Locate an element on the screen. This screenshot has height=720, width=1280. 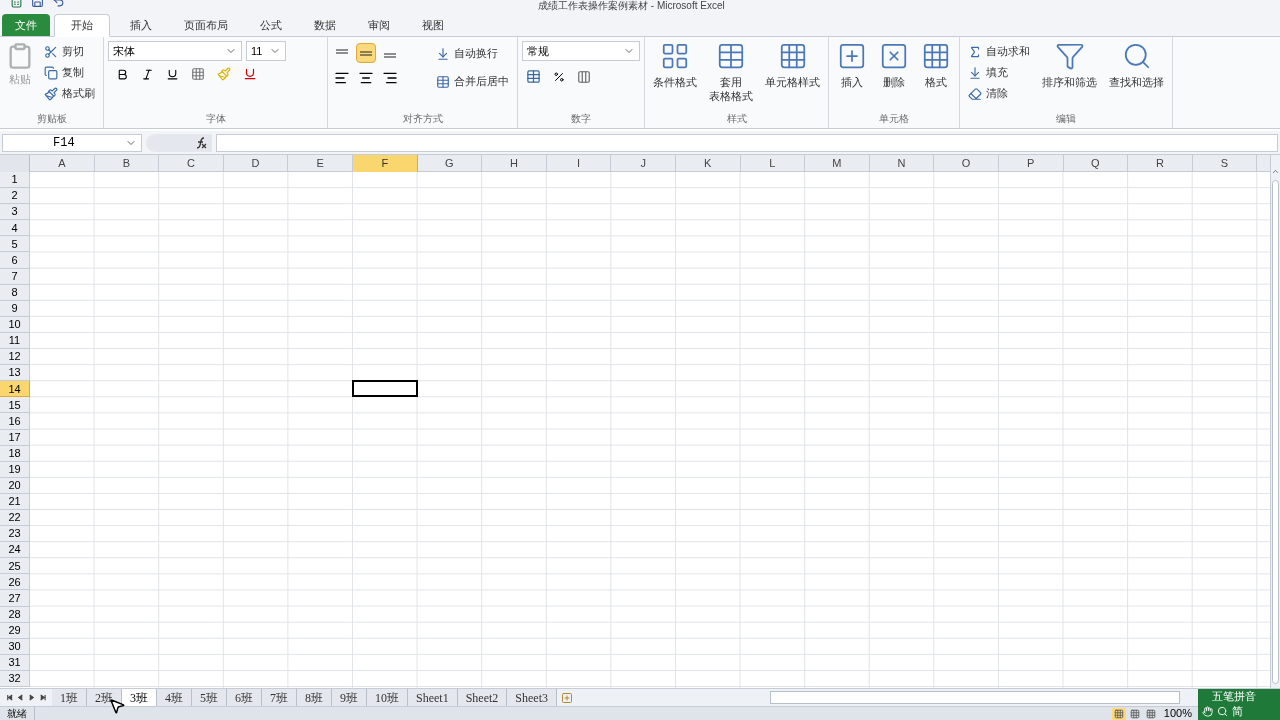
row-header: 3 is located at coordinates (15, 212).